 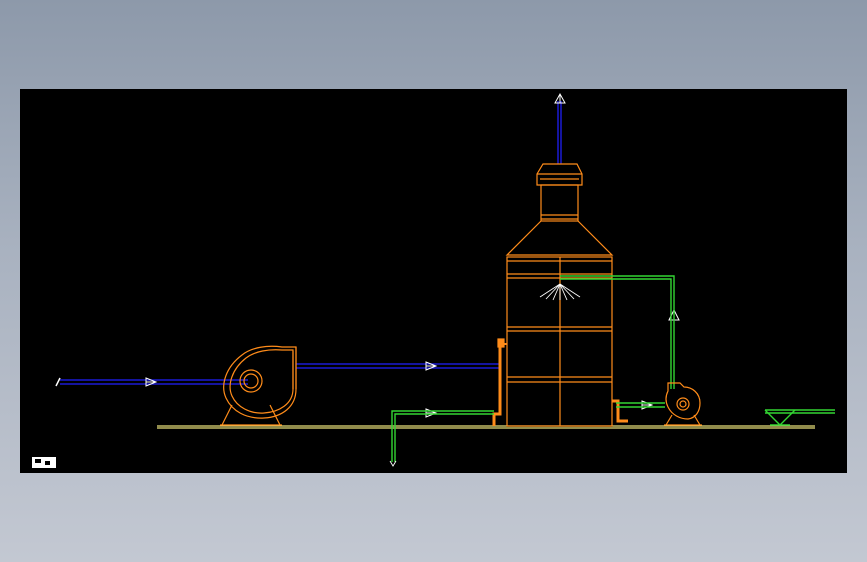 I want to click on inlet-fan, so click(x=258, y=385).